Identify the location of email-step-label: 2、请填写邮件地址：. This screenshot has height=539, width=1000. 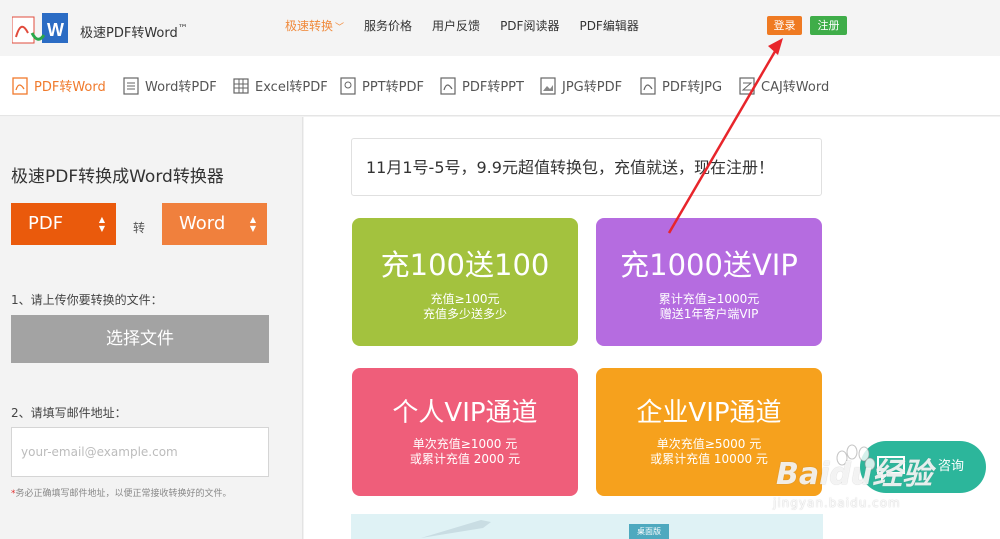
(69, 413).